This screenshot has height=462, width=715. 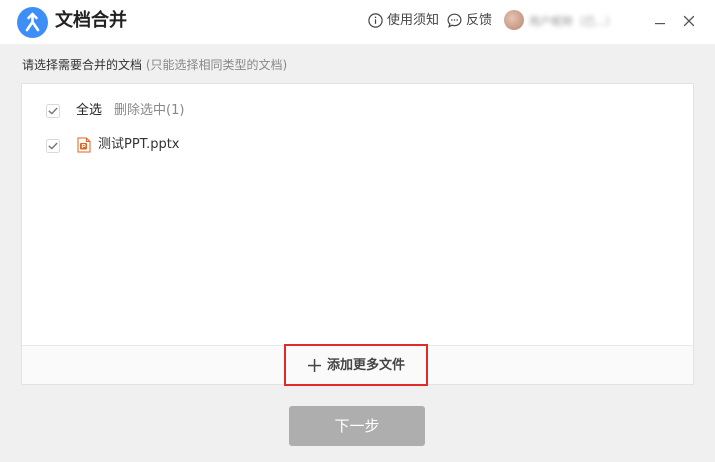 I want to click on merge-icon, so click(x=32, y=22).